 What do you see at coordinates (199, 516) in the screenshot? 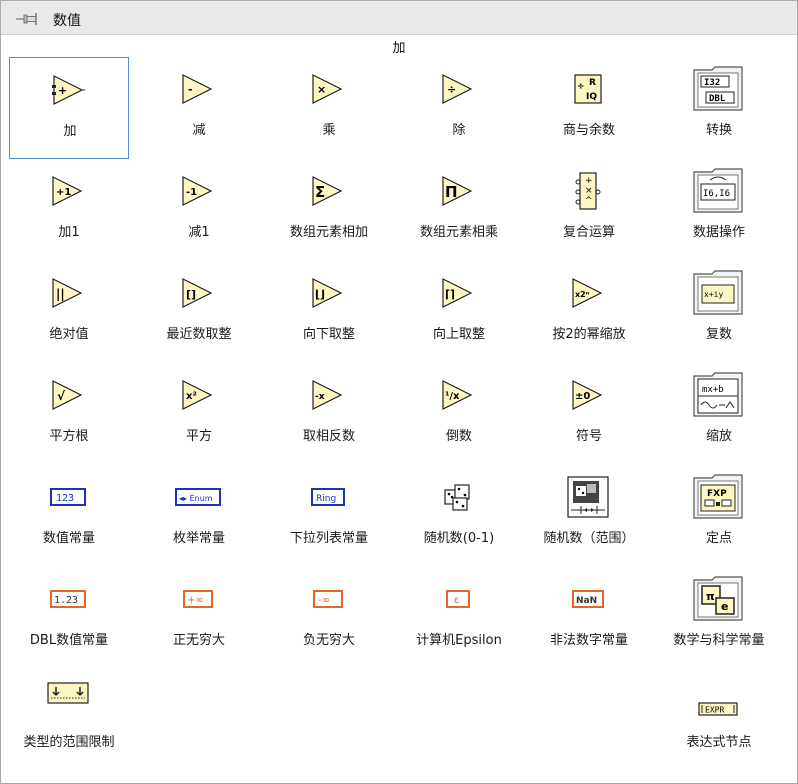
I see `enum-constant: ◂▸ Enum 枚举常量` at bounding box center [199, 516].